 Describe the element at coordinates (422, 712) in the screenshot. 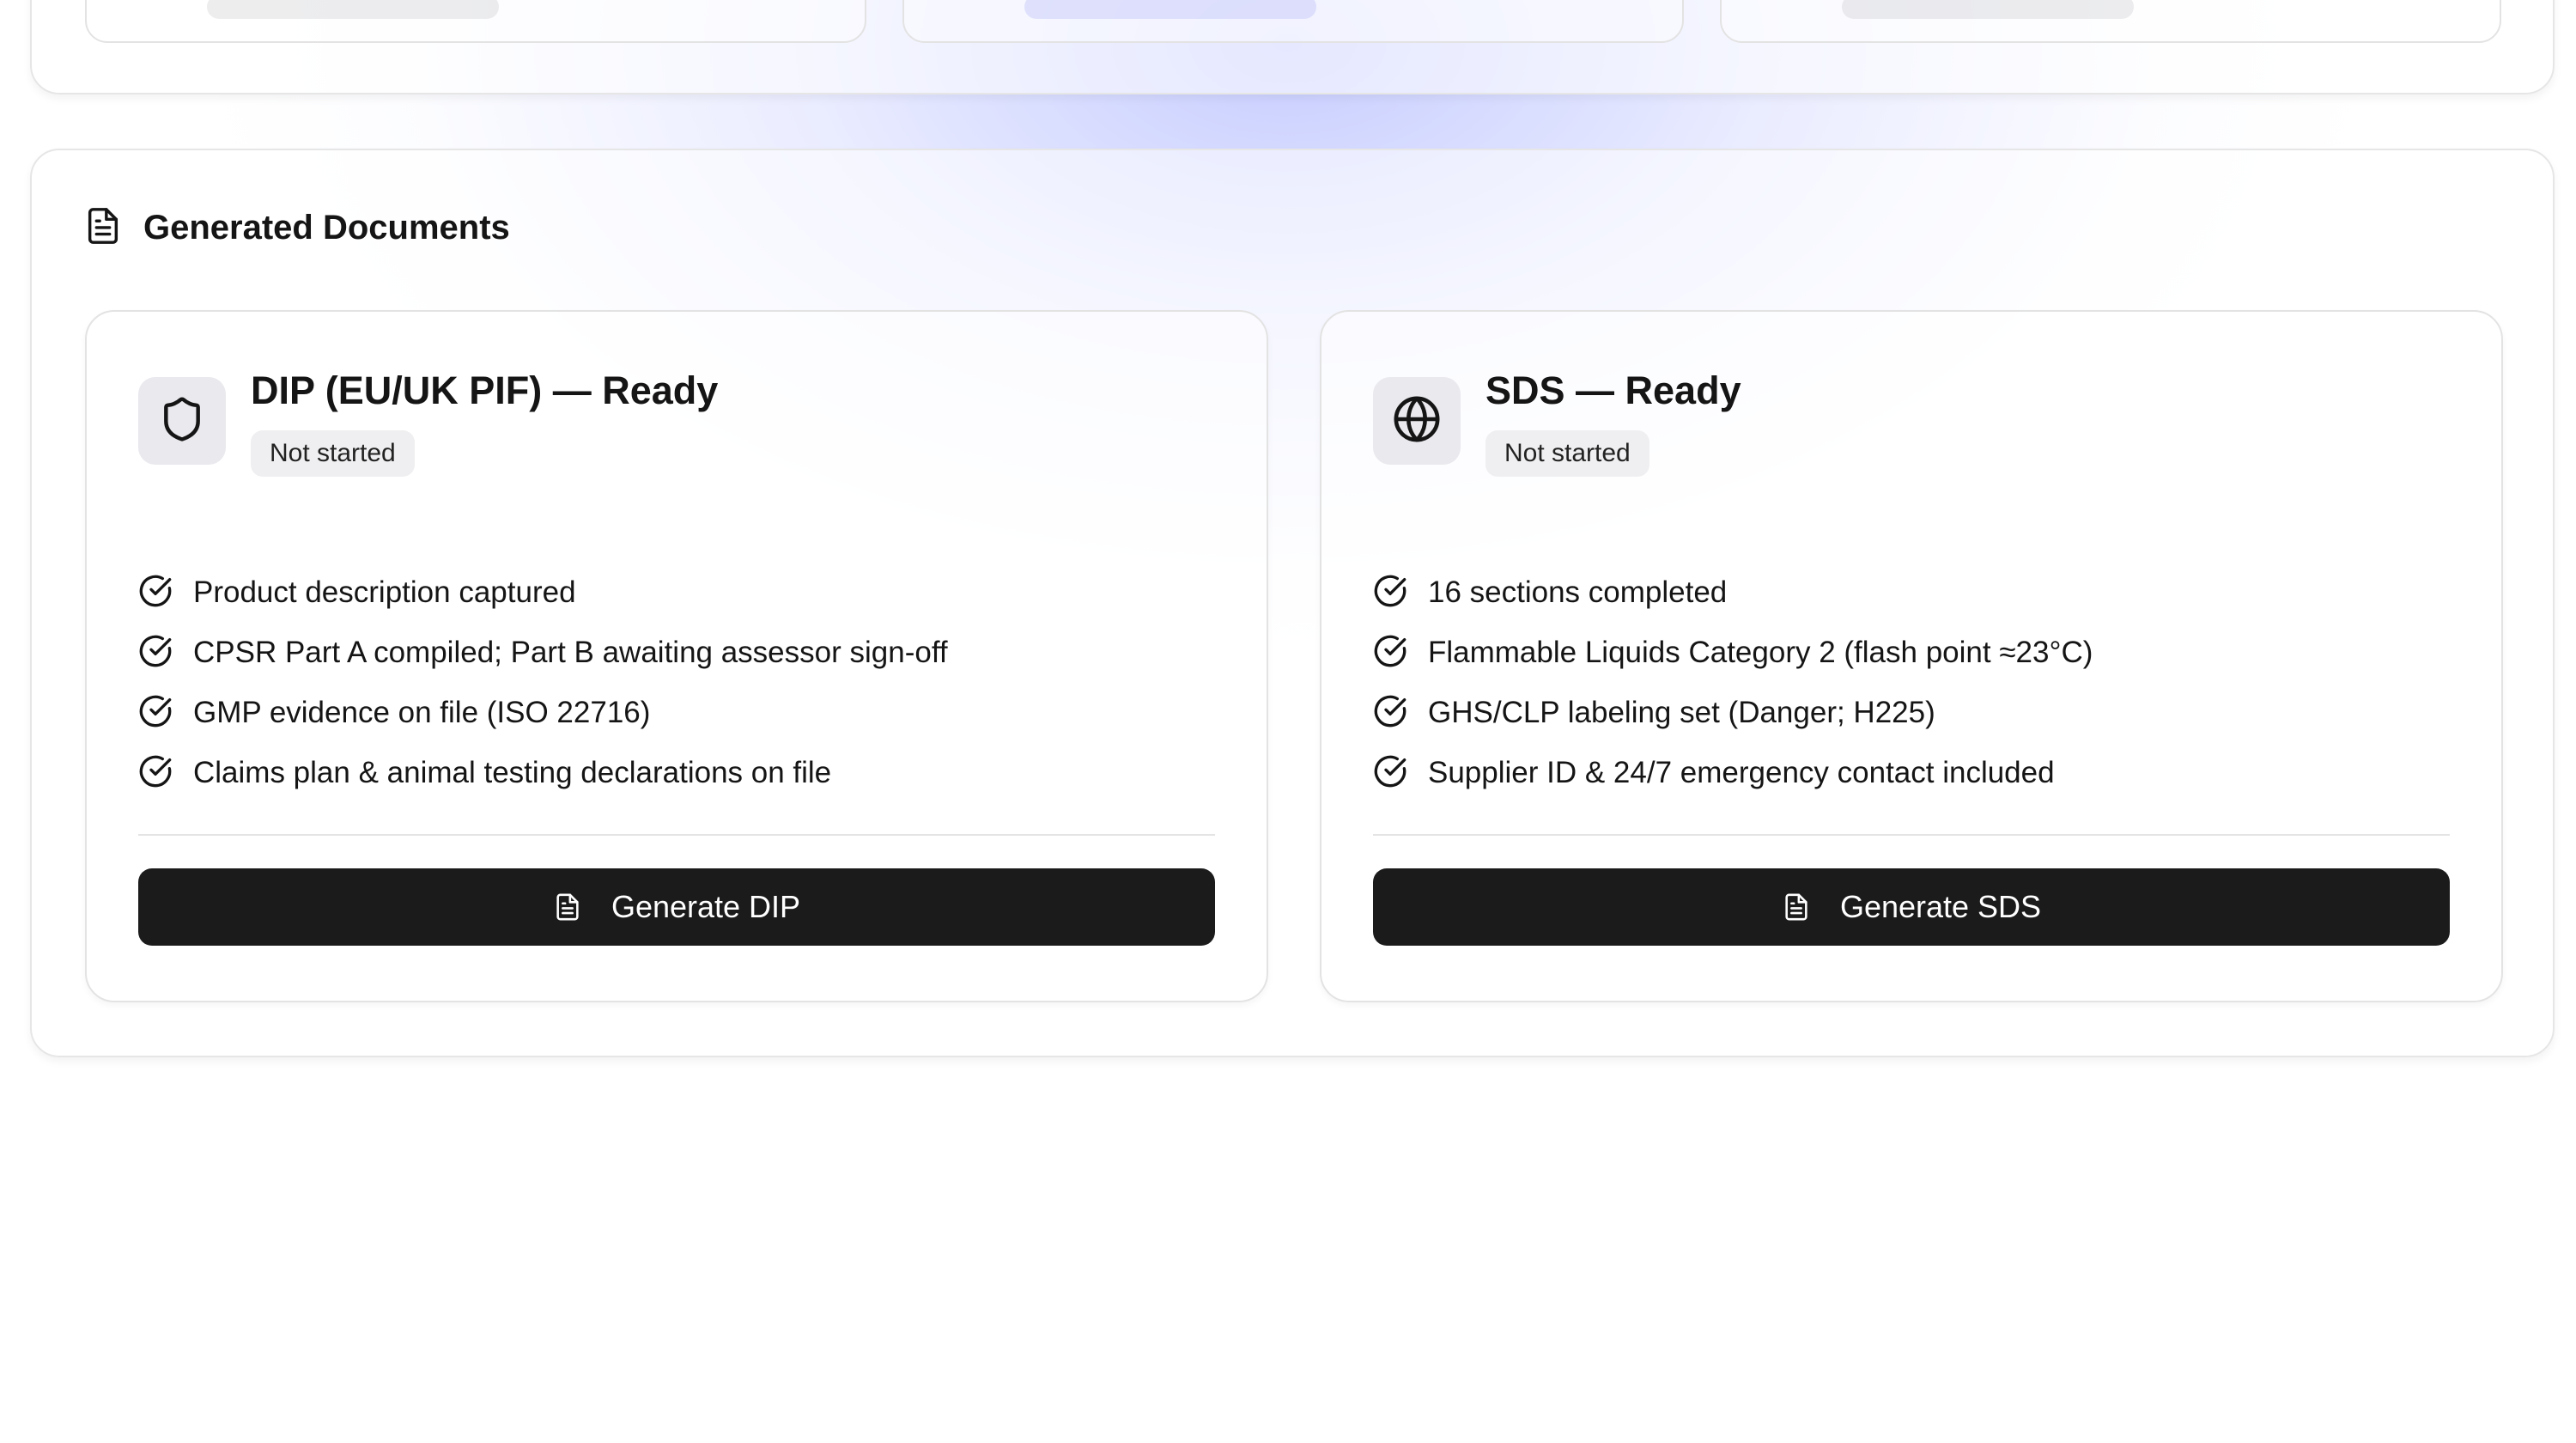

I see `checklist-item-text: GMP evidence on file (ISO 22716)` at that location.